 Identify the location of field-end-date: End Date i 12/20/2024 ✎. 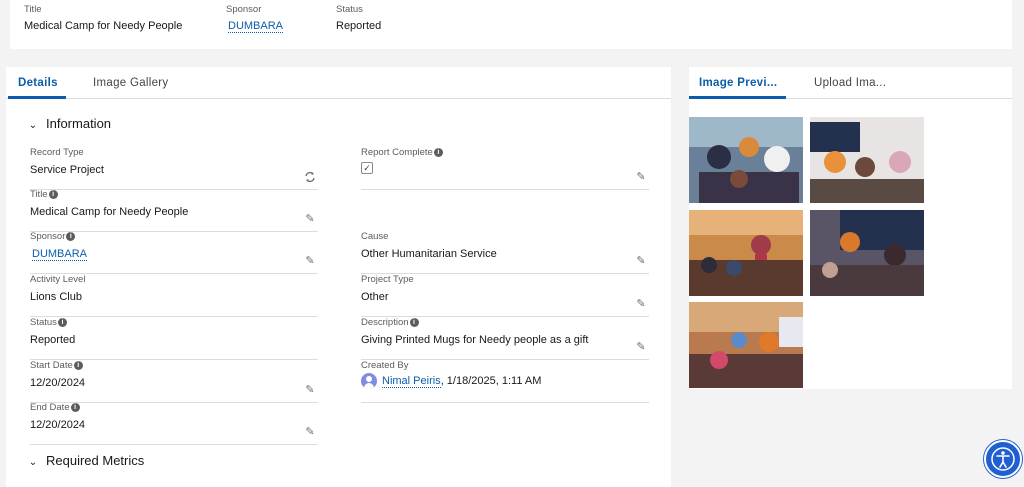
(174, 423).